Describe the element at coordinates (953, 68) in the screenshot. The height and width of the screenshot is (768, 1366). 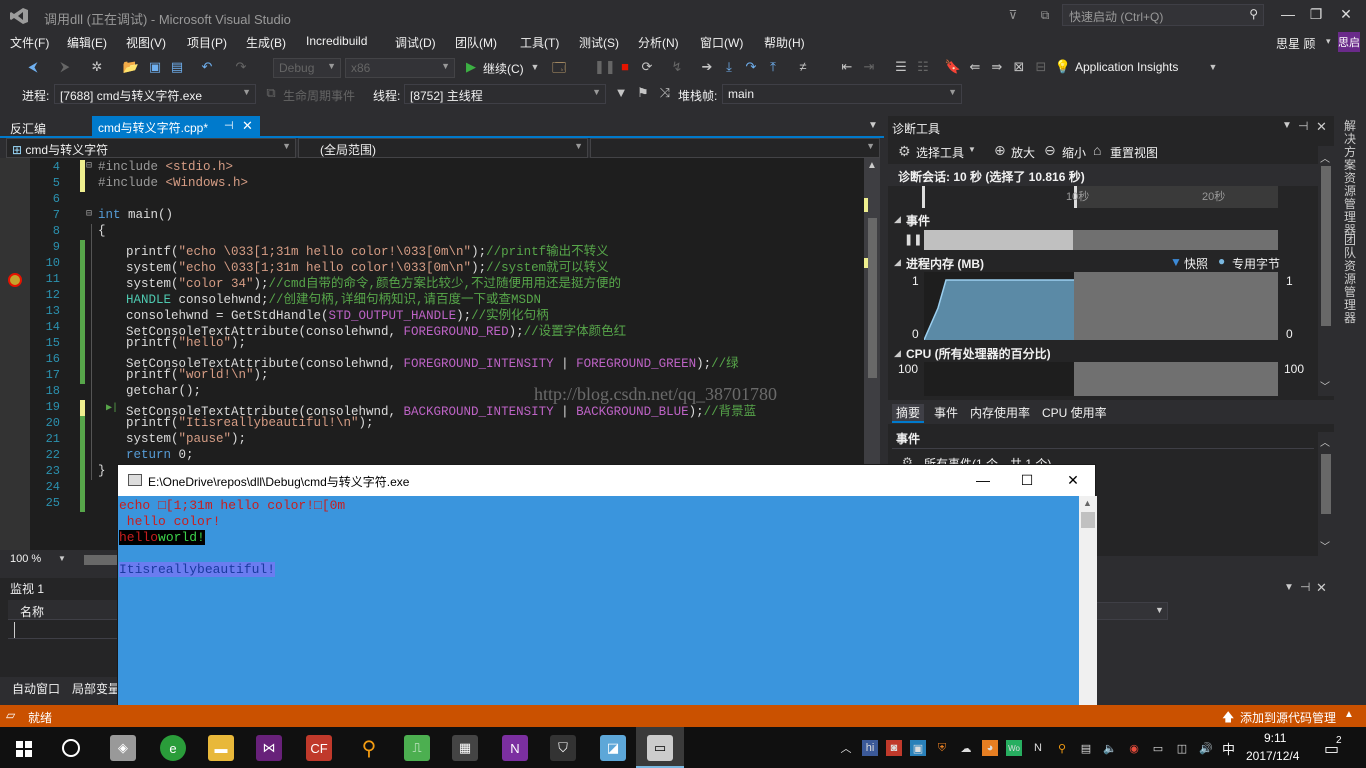
I see `bookmark-icon: 🔖` at that location.